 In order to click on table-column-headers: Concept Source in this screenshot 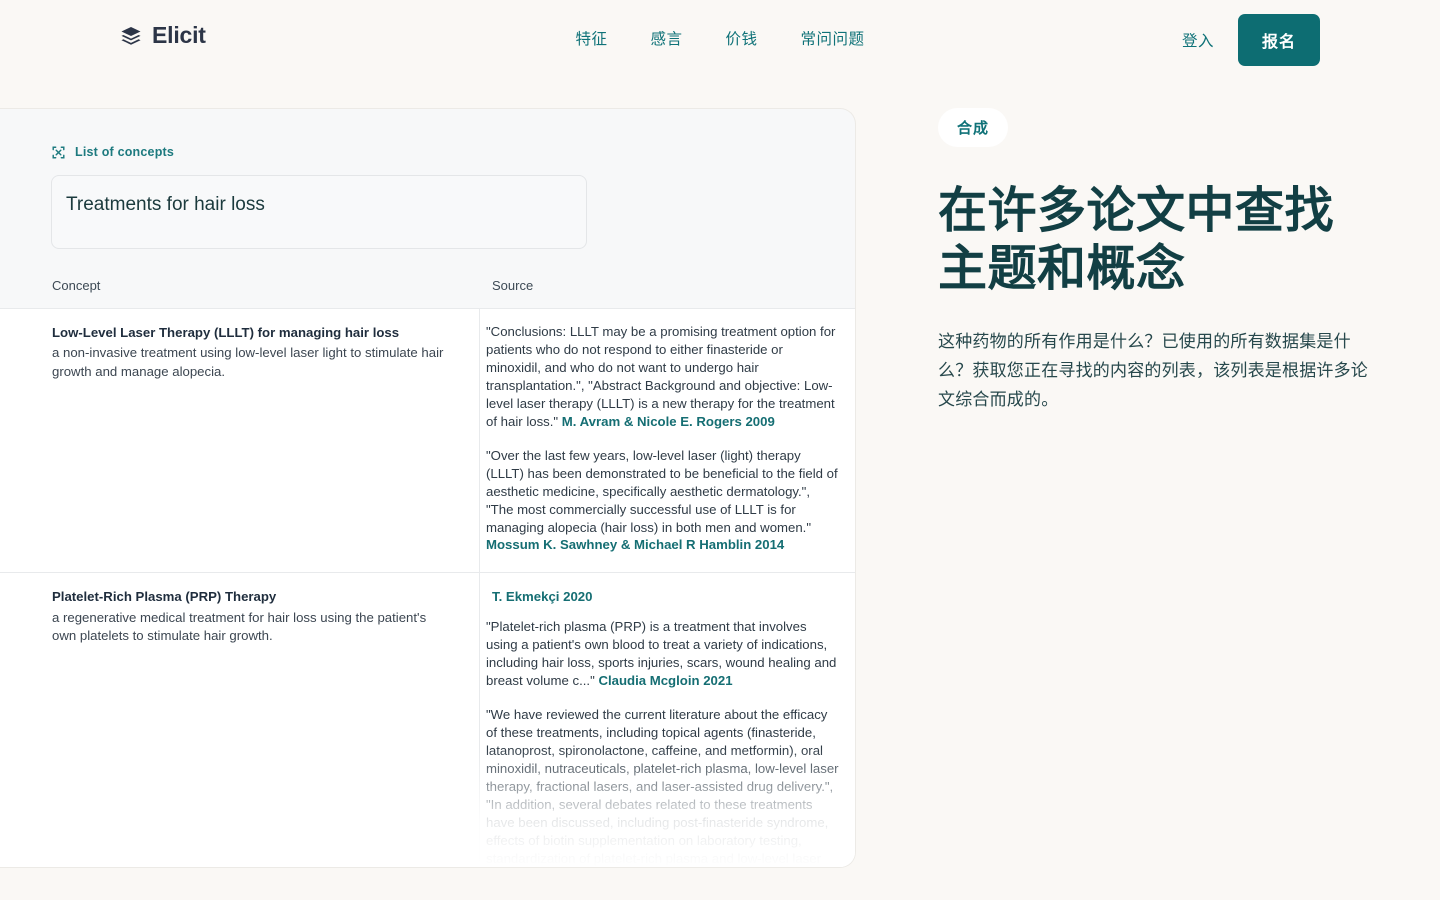, I will do `click(427, 293)`.